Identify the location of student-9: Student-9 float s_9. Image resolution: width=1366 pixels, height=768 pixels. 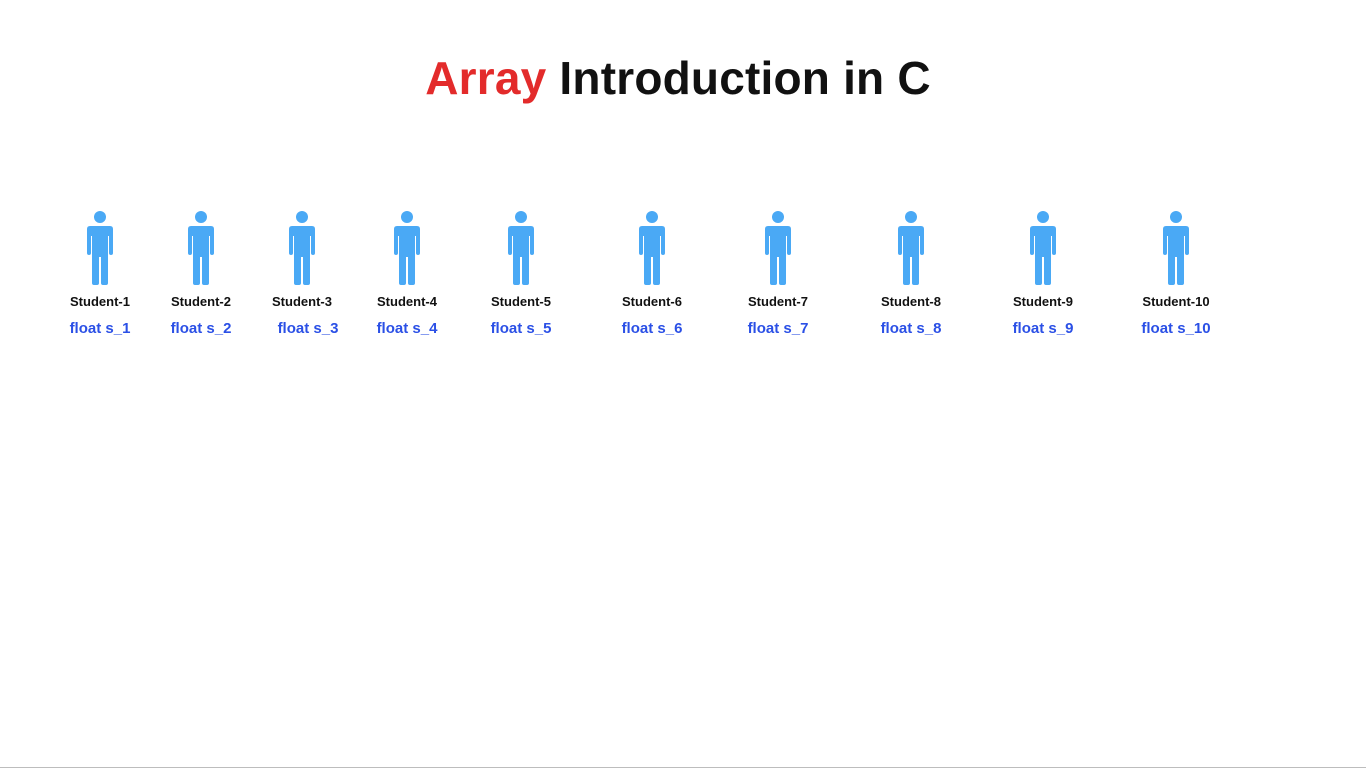
(1043, 274).